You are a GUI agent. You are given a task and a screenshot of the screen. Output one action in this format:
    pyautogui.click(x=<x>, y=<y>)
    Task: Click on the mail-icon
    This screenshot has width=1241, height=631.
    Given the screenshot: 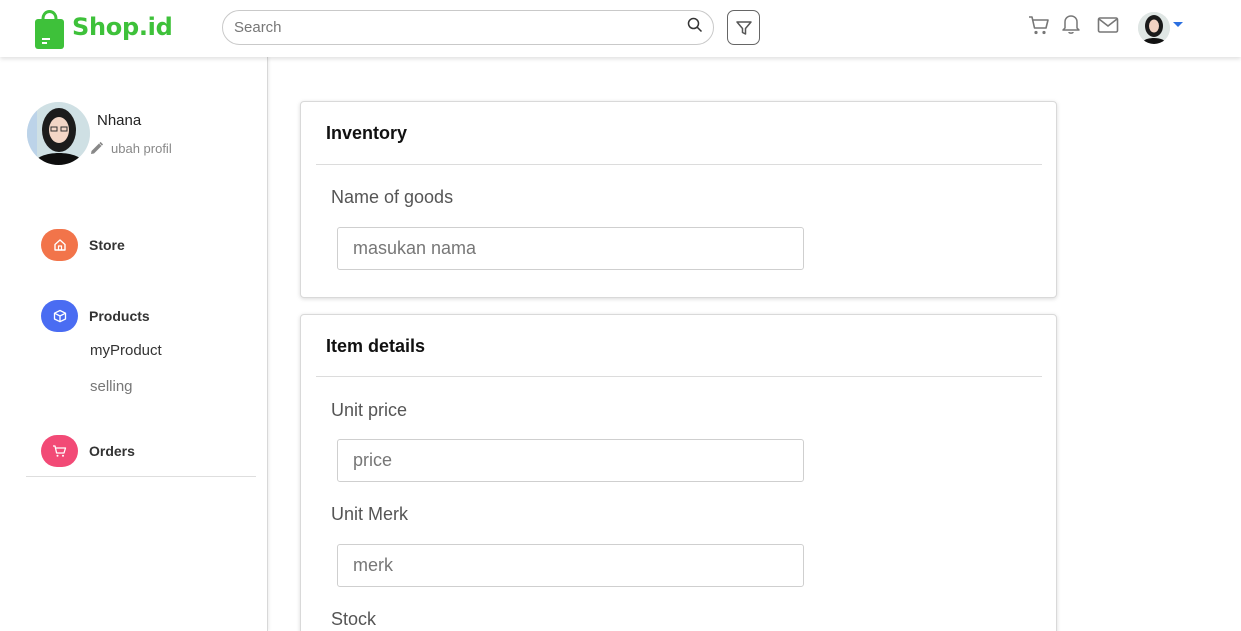 What is the action you would take?
    pyautogui.click(x=1108, y=25)
    